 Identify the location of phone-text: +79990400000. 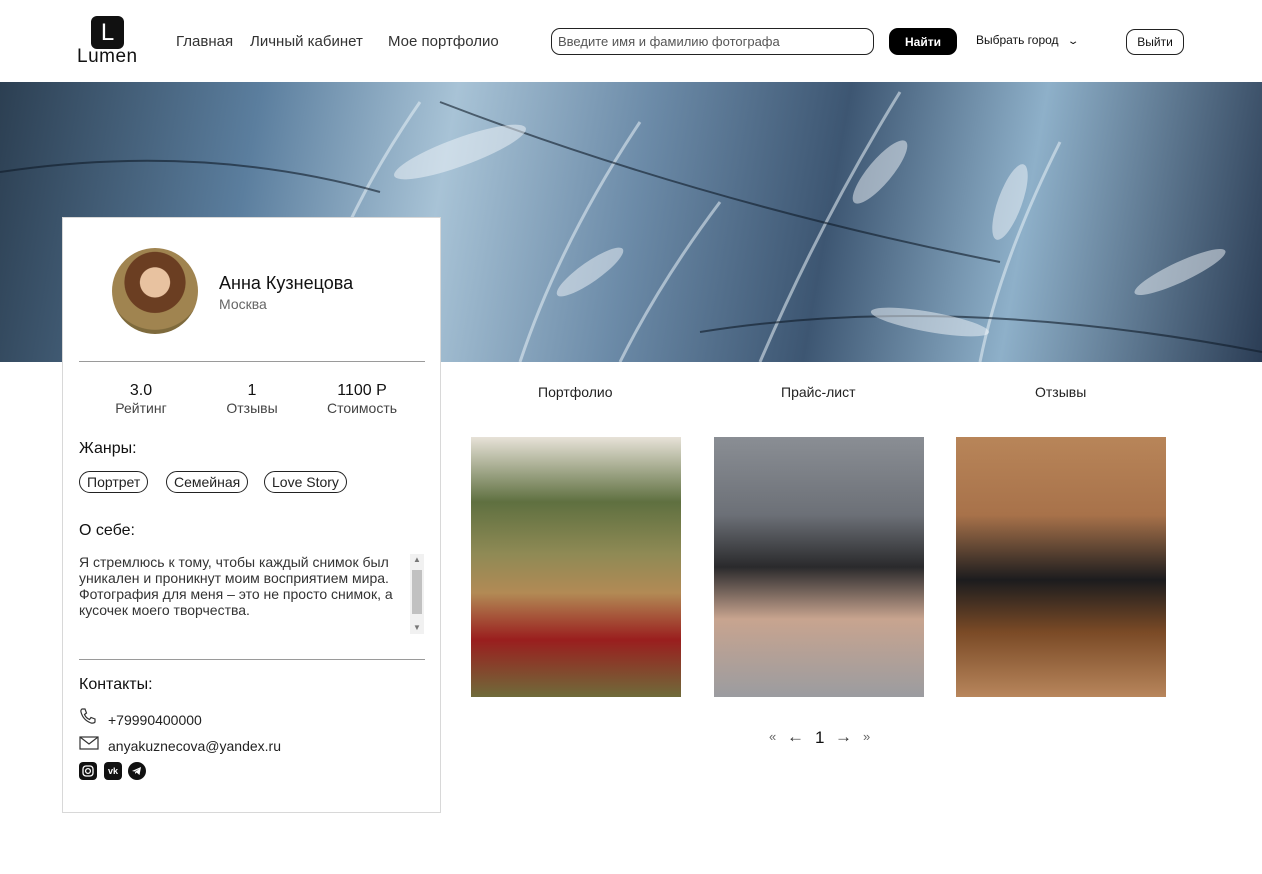
(155, 720).